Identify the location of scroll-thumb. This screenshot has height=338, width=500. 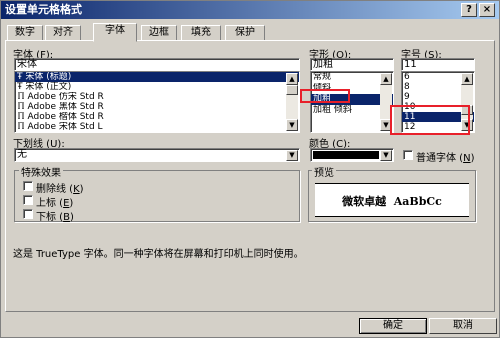
(292, 90).